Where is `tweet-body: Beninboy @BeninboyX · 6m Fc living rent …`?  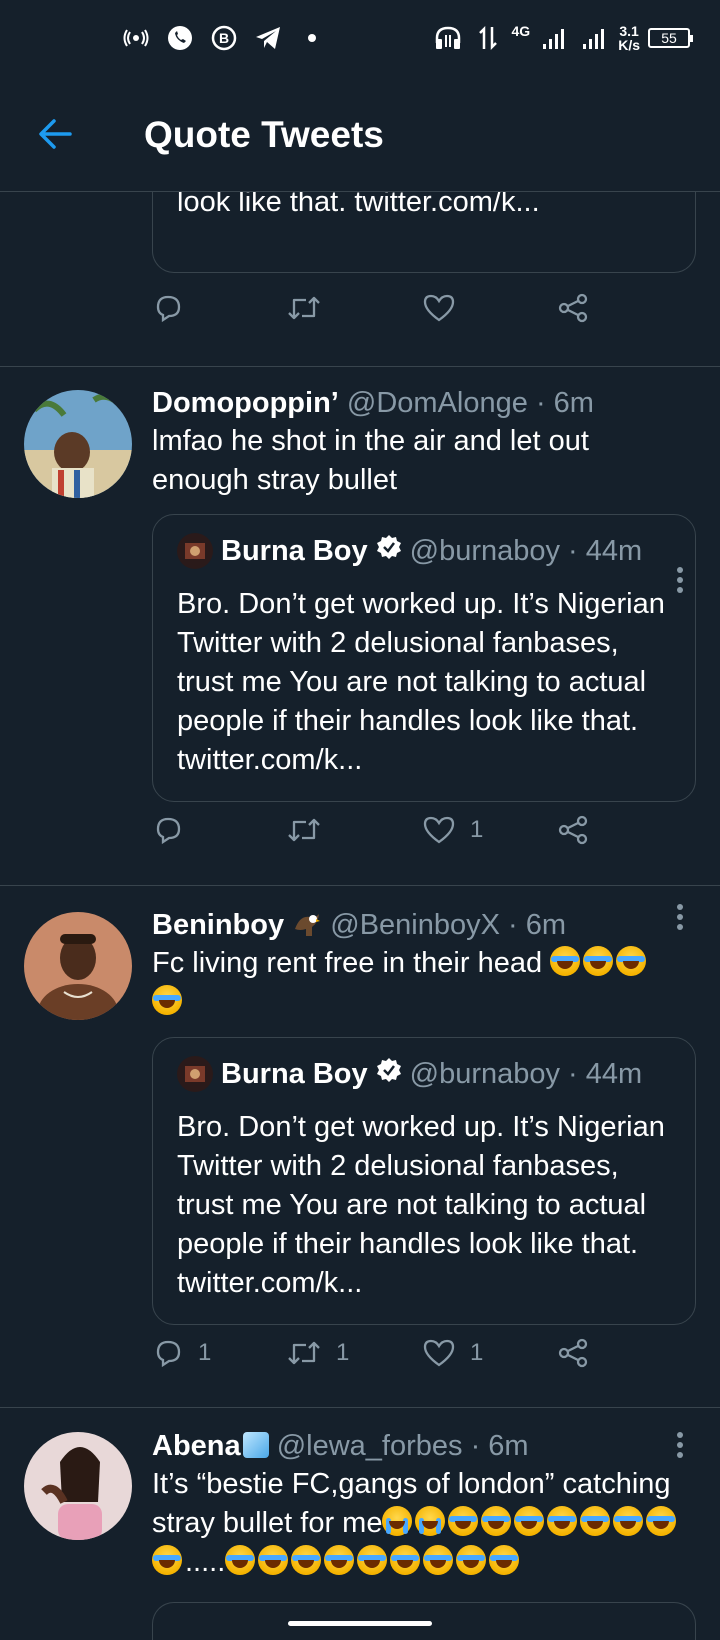 tweet-body: Beninboy @BeninboyX · 6m Fc living rent … is located at coordinates (424, 964).